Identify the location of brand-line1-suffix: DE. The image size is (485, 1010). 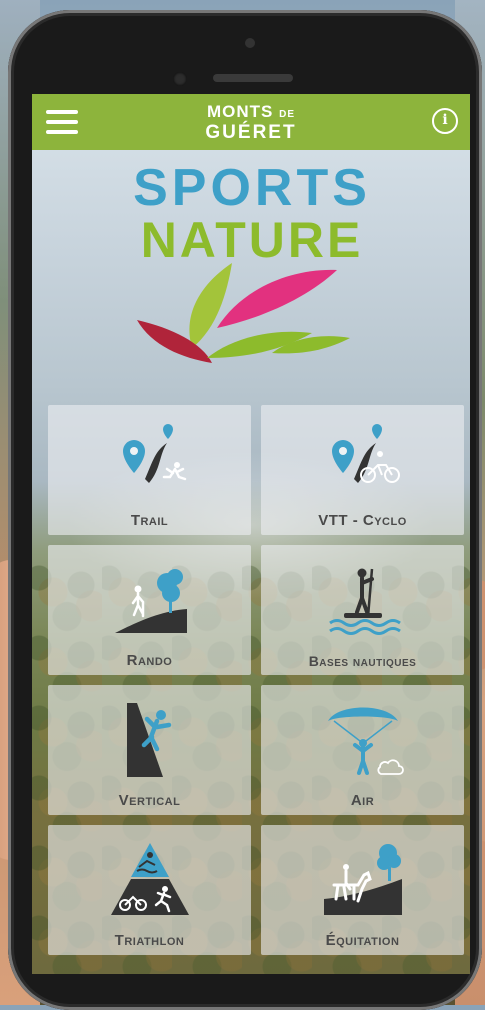
(287, 114).